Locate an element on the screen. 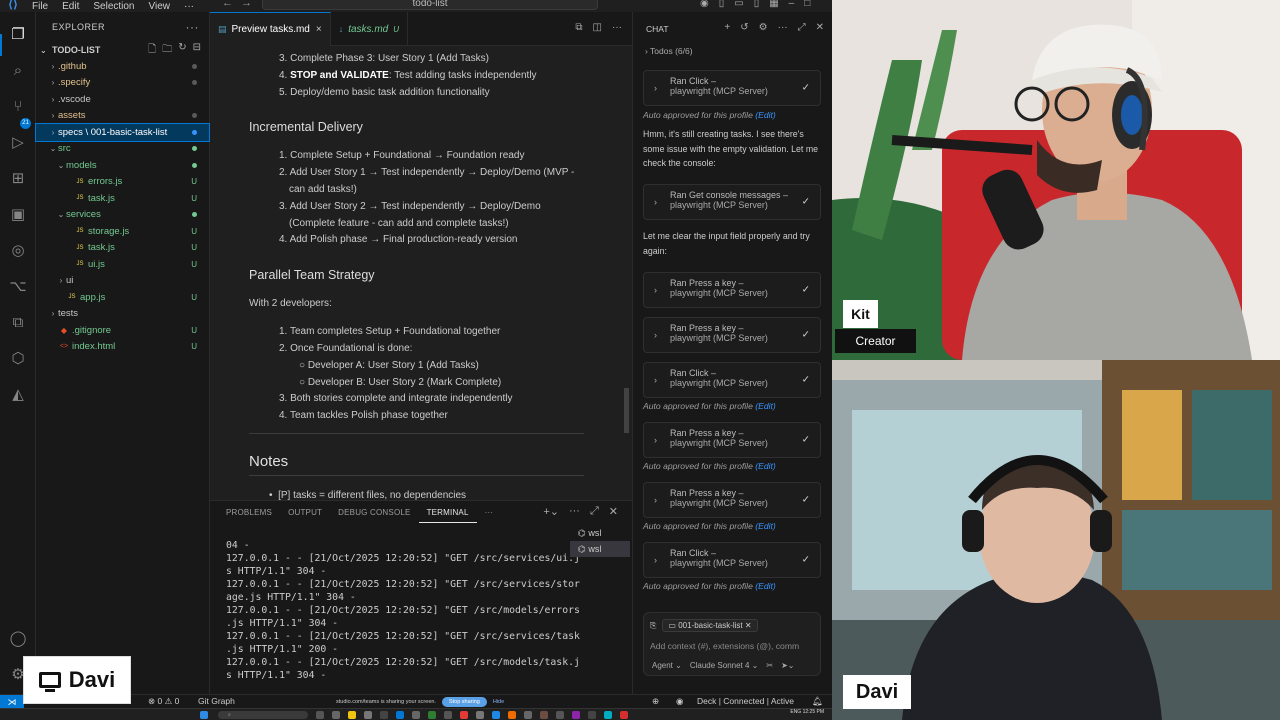  git-graph-status: Git Graph is located at coordinates (216, 701).